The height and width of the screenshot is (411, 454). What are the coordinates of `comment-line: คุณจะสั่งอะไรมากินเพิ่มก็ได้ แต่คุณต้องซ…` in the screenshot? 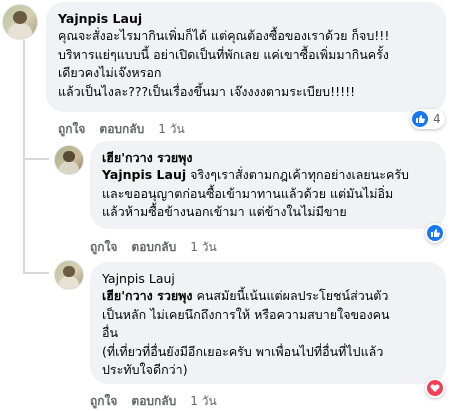 It's located at (224, 35).